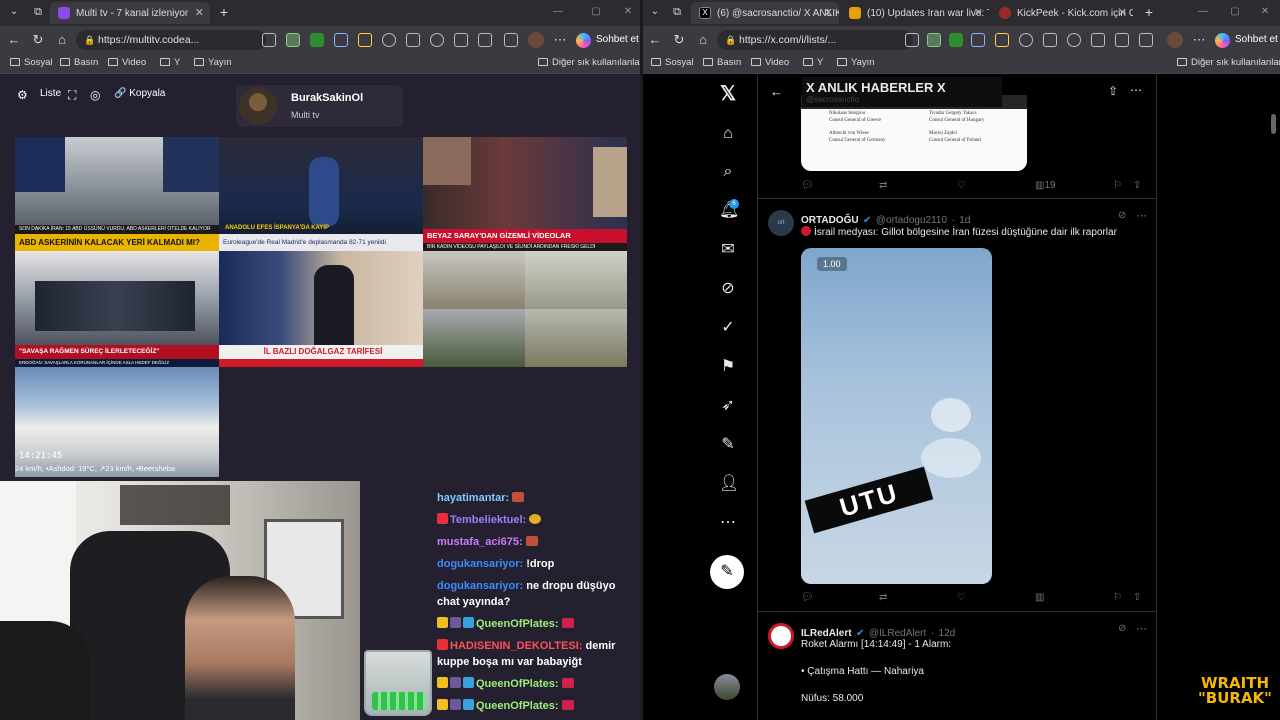  I want to click on chat-username: dogukansariyor:, so click(480, 564).